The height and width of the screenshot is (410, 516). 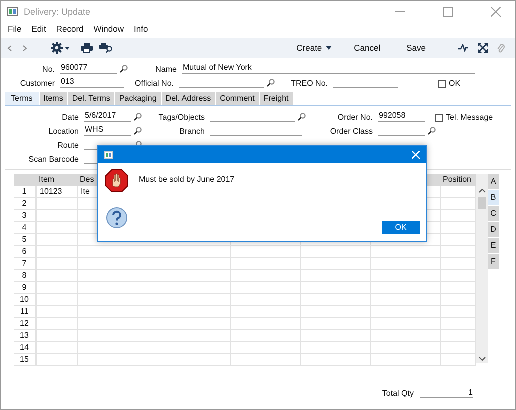 What do you see at coordinates (482, 203) in the screenshot?
I see `scroll-thumb` at bounding box center [482, 203].